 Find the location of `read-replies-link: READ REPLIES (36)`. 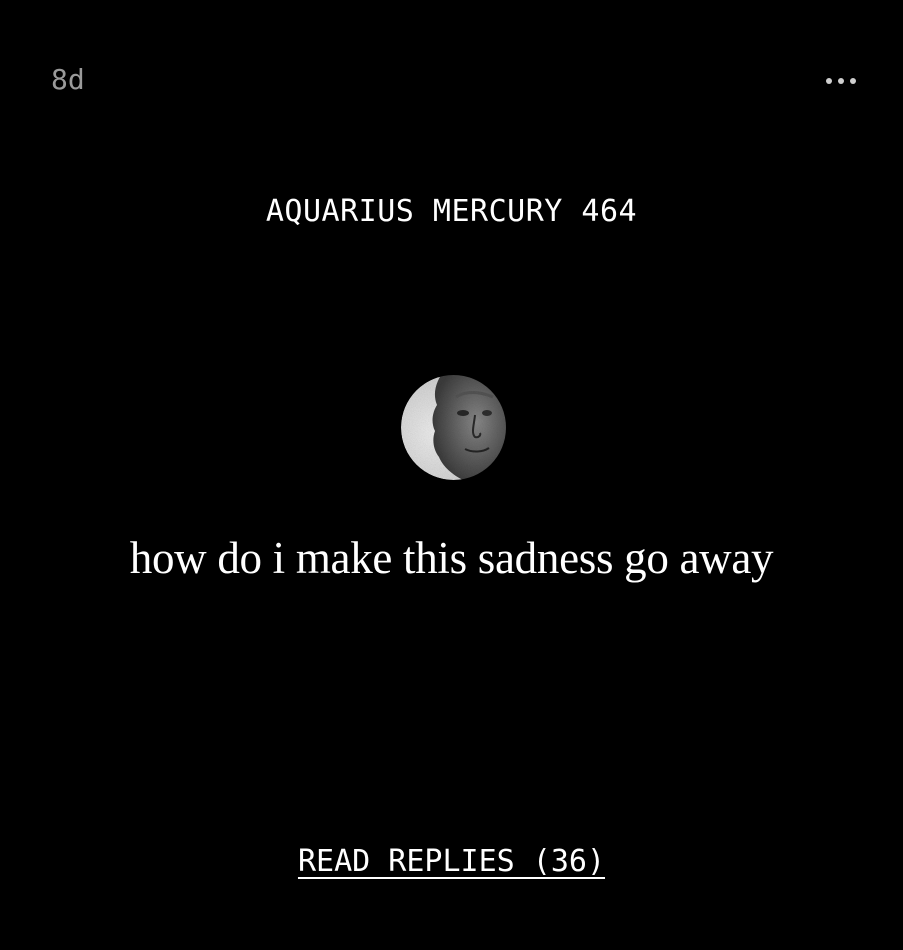

read-replies-link: READ REPLIES (36) is located at coordinates (451, 861).